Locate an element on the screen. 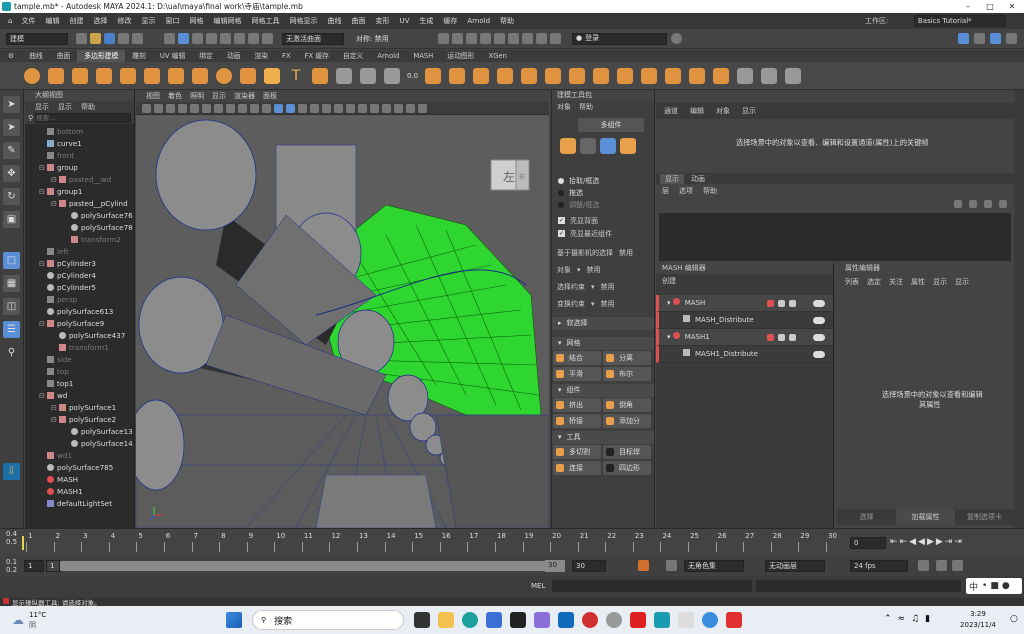 This screenshot has width=1024, height=634. extrude-icon is located at coordinates (529, 75).